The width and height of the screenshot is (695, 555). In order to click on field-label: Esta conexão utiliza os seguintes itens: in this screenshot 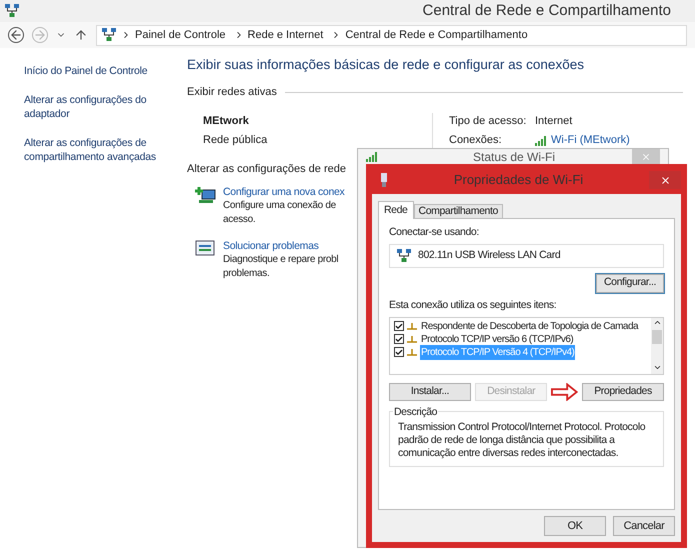, I will do `click(473, 305)`.